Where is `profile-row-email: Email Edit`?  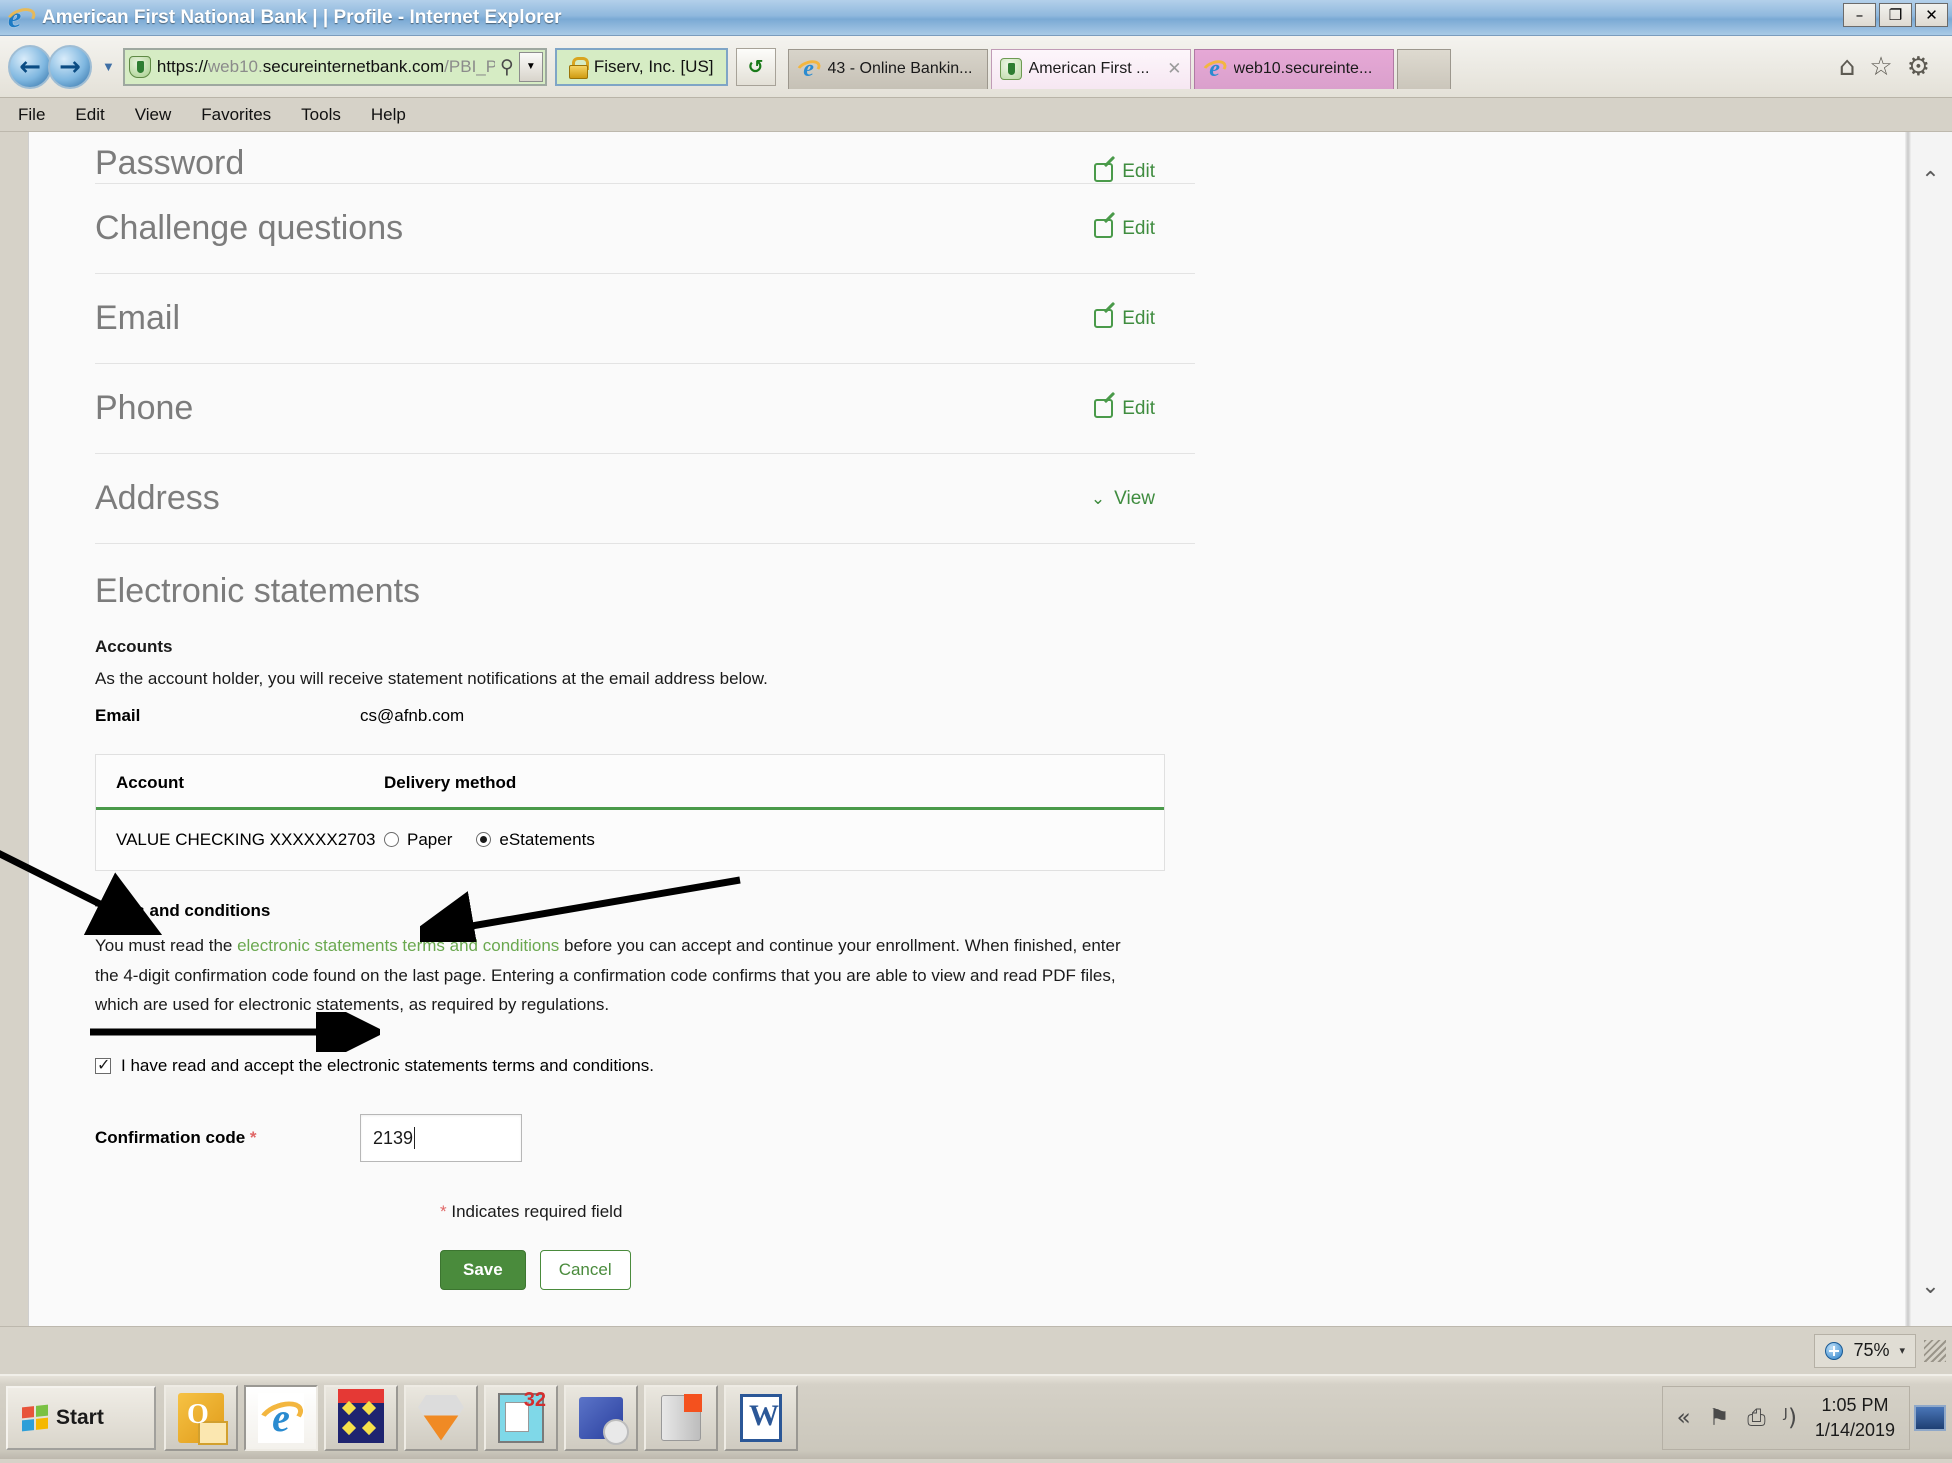 profile-row-email: Email Edit is located at coordinates (645, 319).